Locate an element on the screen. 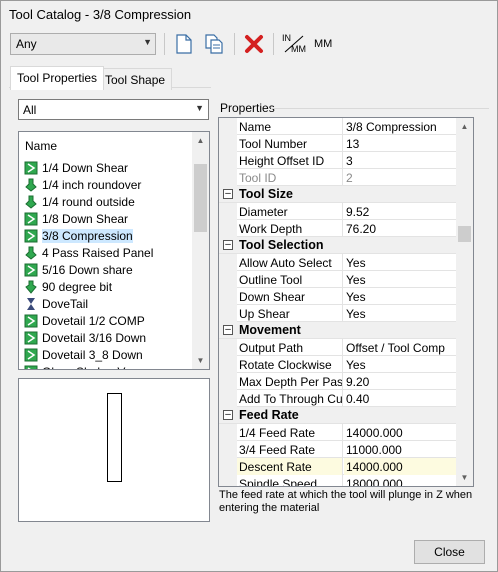 The image size is (498, 572). property-category: – Movement is located at coordinates (338, 330).